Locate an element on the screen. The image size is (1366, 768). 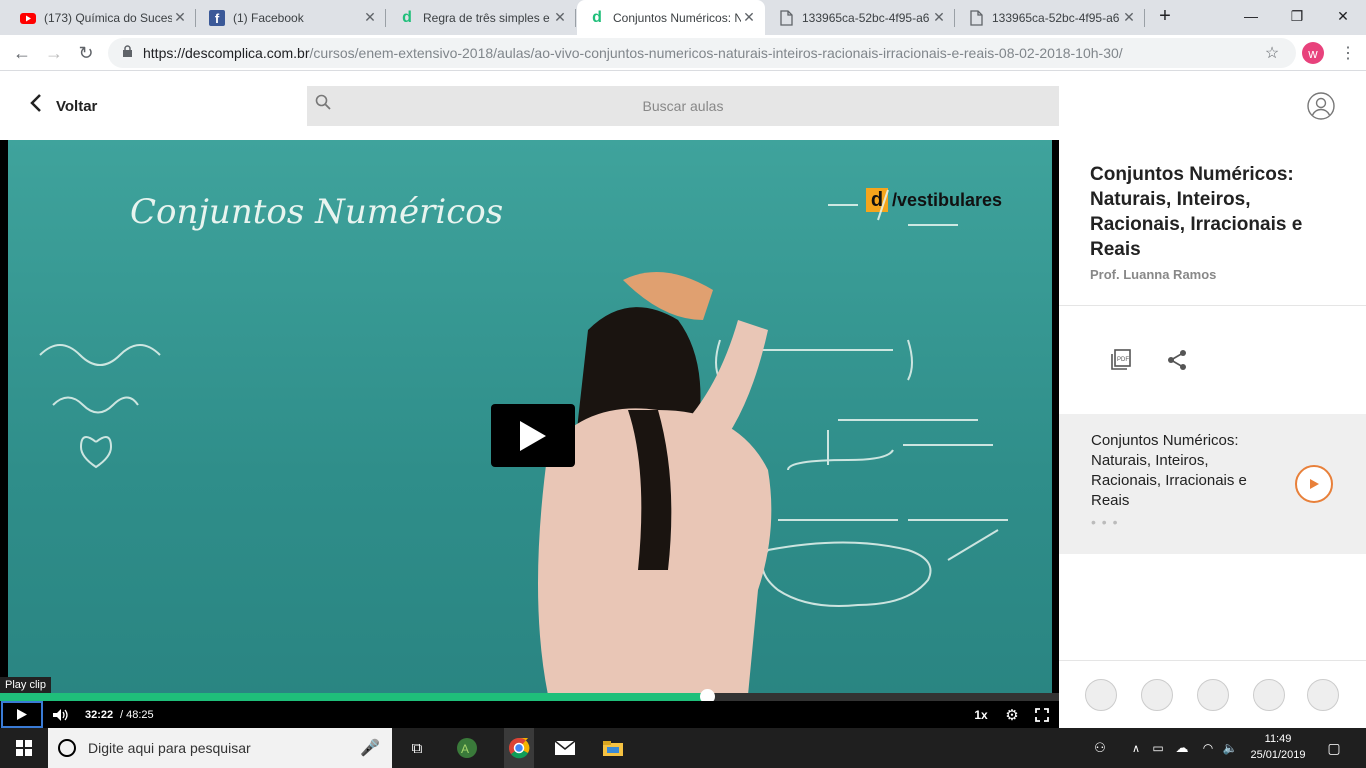
onedrive-icon: ☁ is located at coordinates (1182, 748).